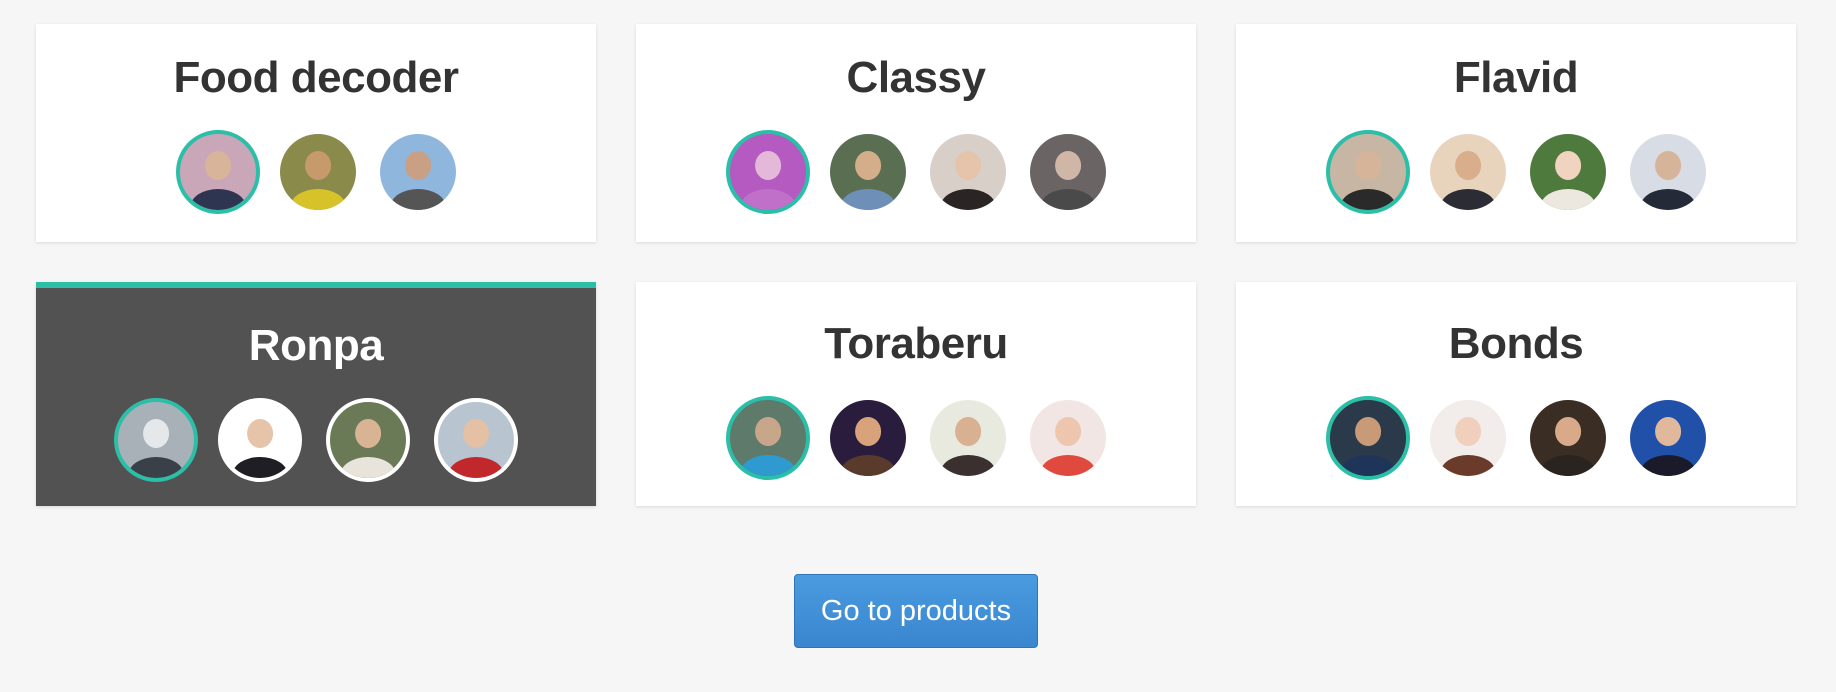 The height and width of the screenshot is (692, 1836). Describe the element at coordinates (1516, 343) in the screenshot. I see `team-name: Bonds` at that location.